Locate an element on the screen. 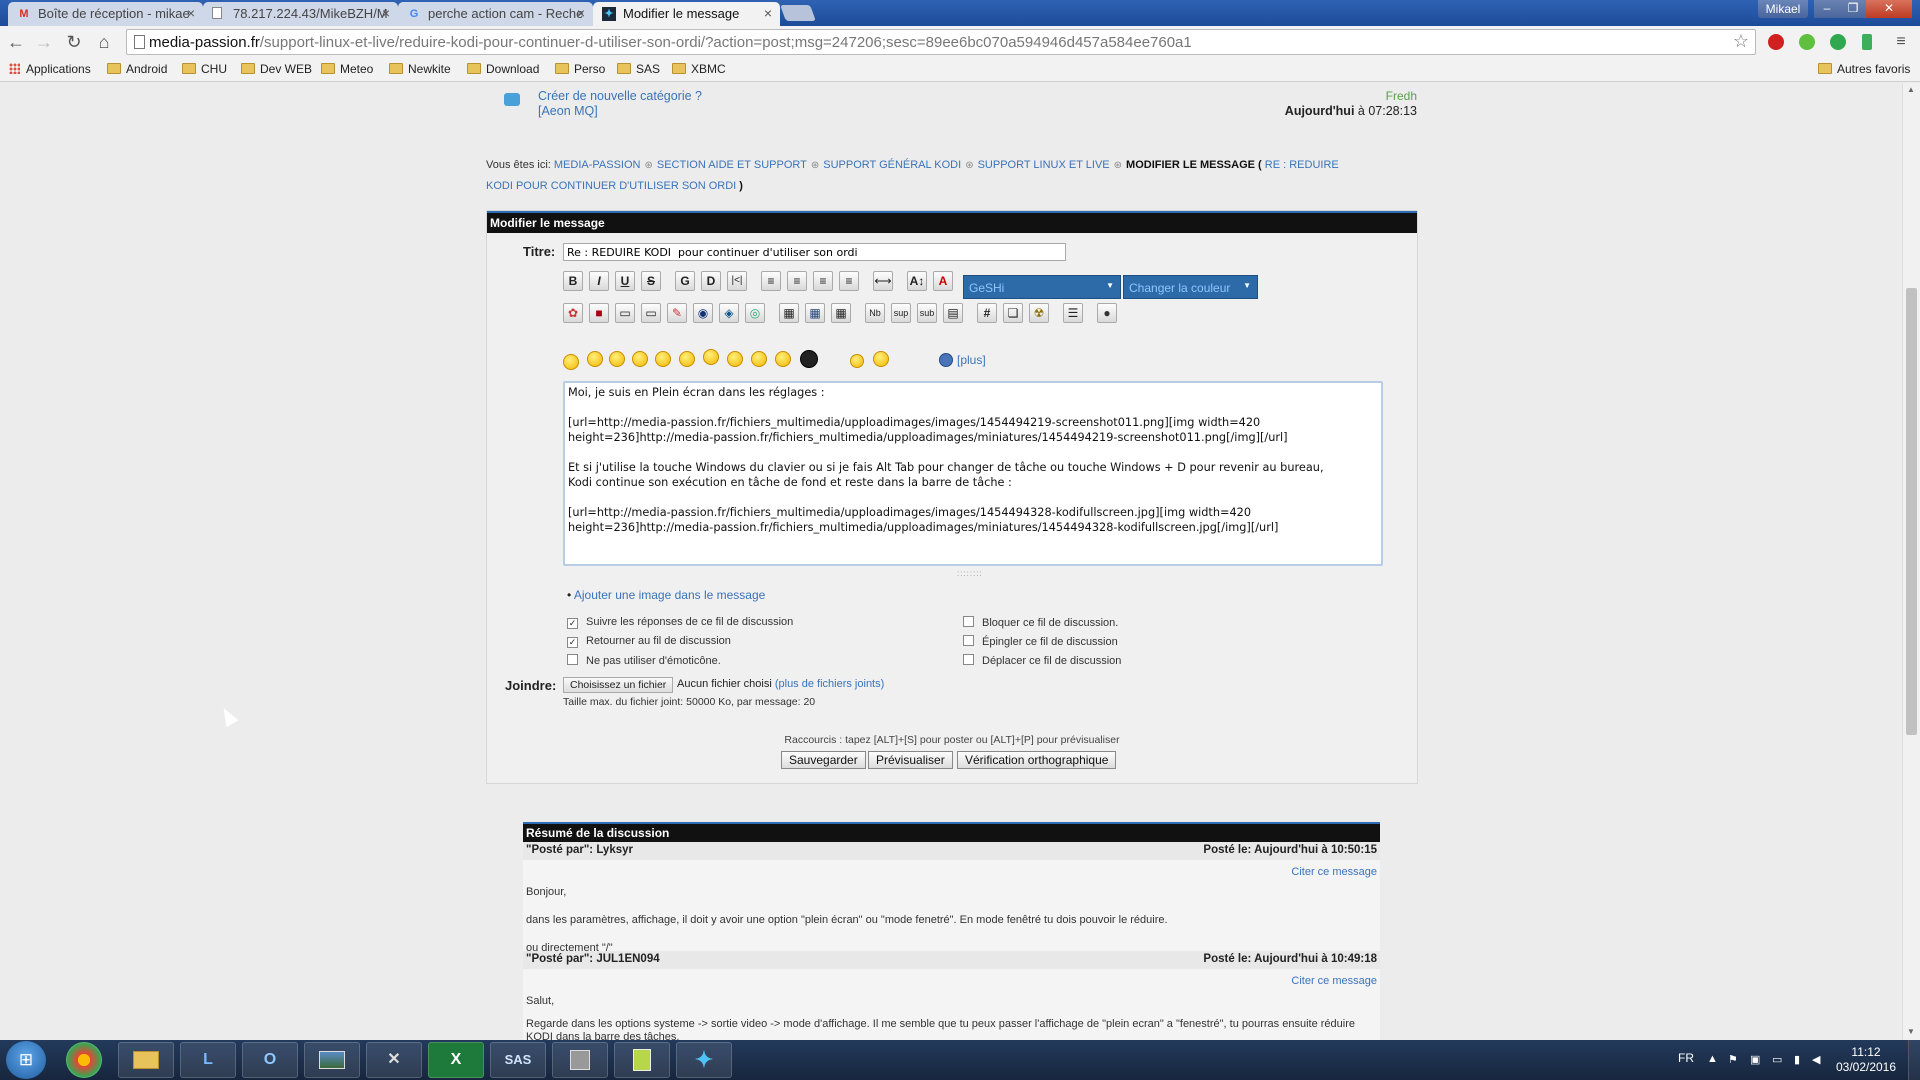 Image resolution: width=1920 pixels, height=1080 pixels. scrollbar-thumb is located at coordinates (1911, 511).